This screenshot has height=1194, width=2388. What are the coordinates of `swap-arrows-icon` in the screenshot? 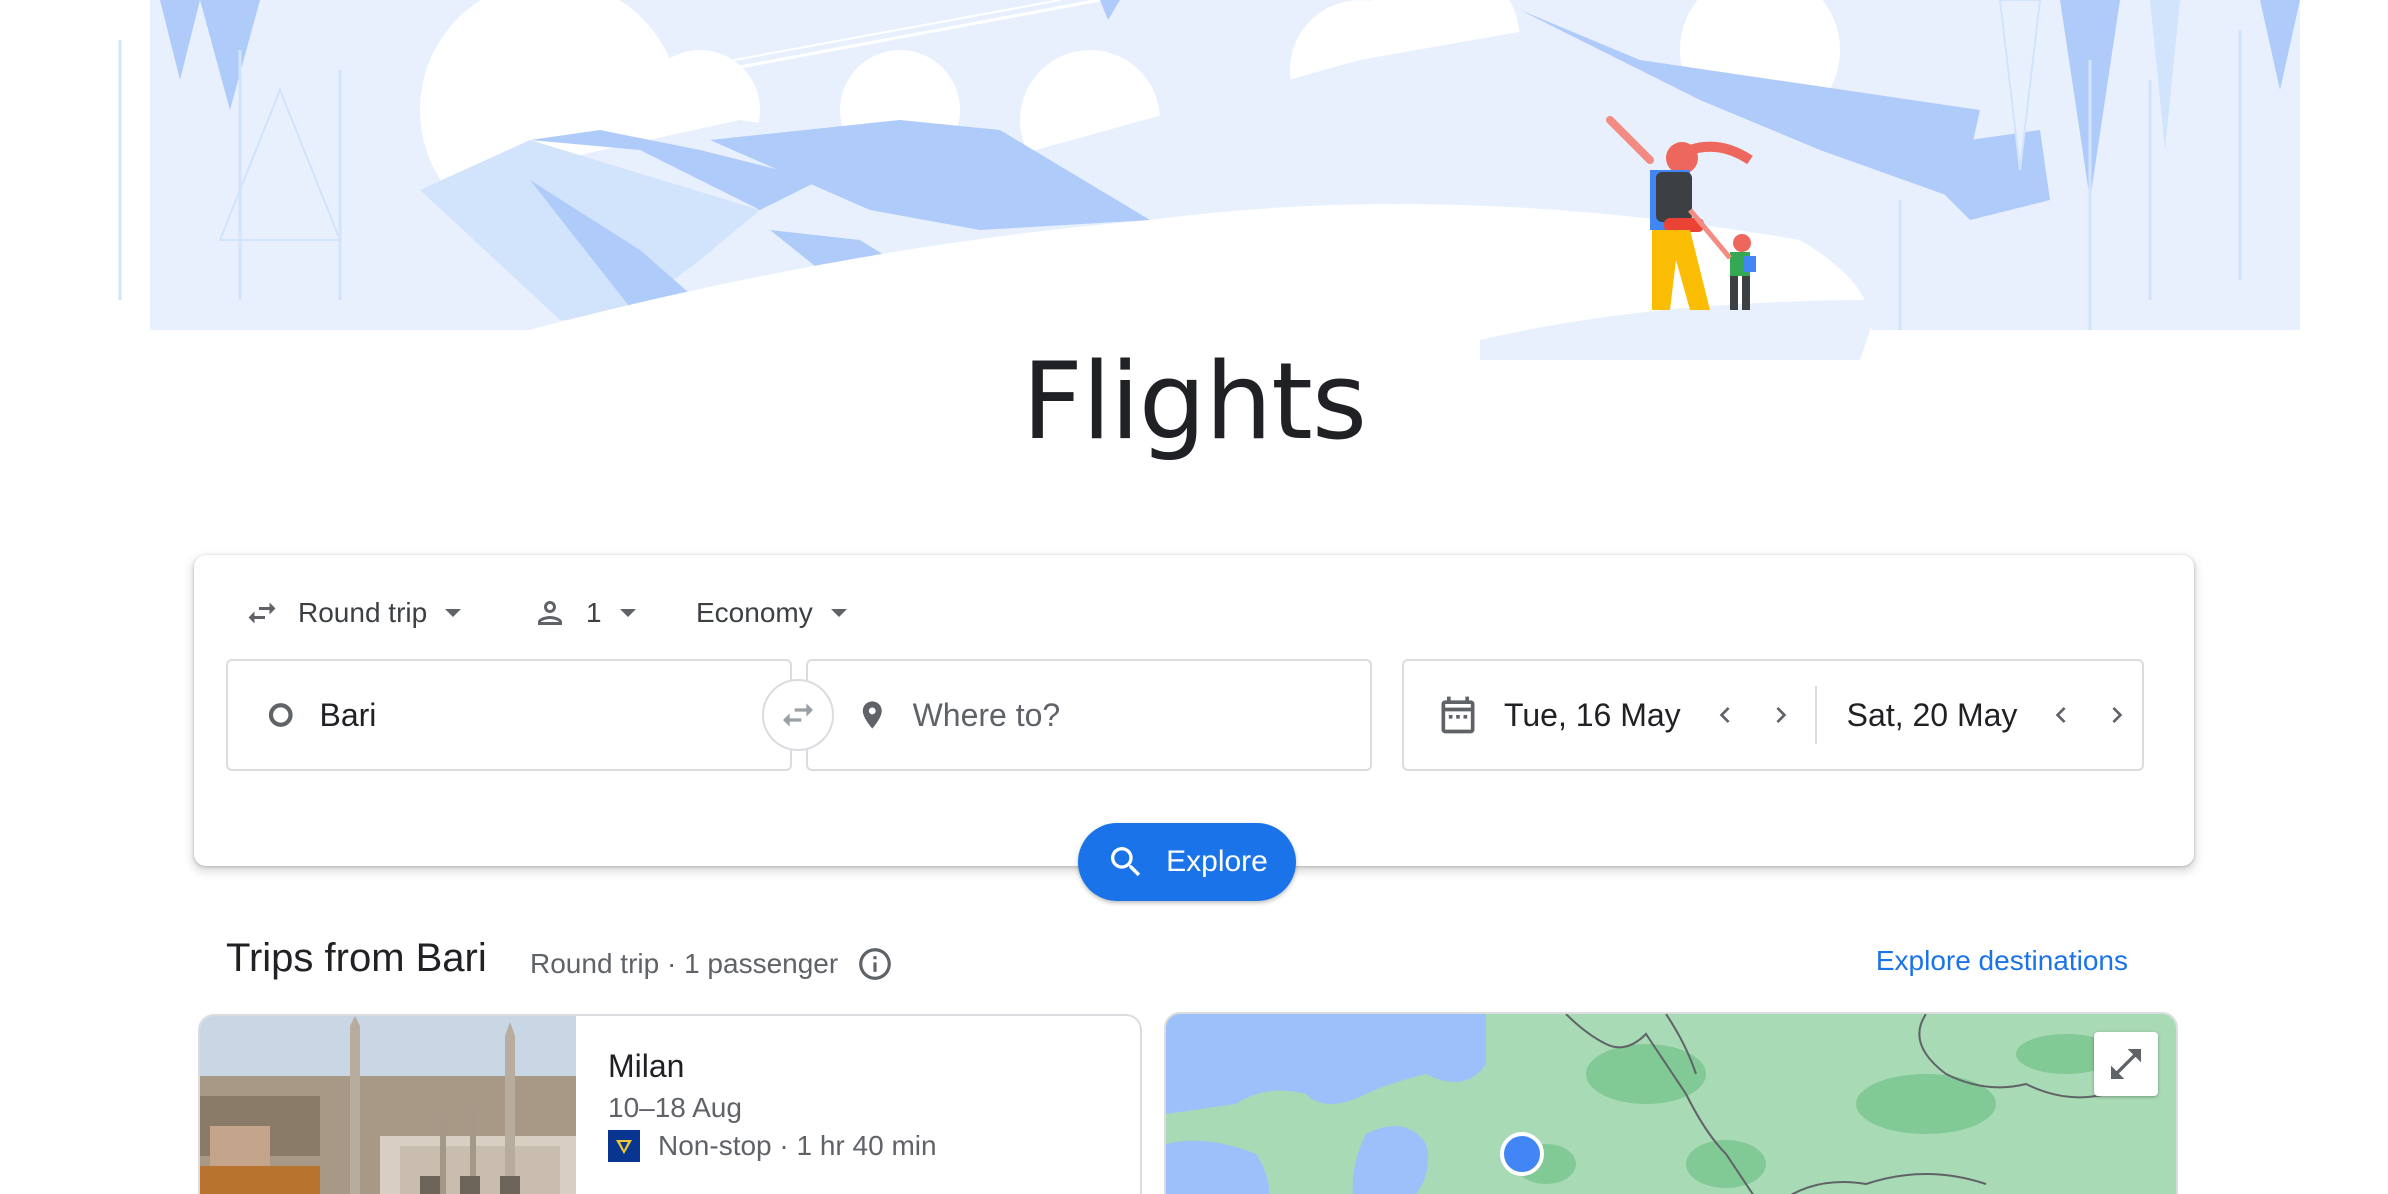 It's located at (798, 715).